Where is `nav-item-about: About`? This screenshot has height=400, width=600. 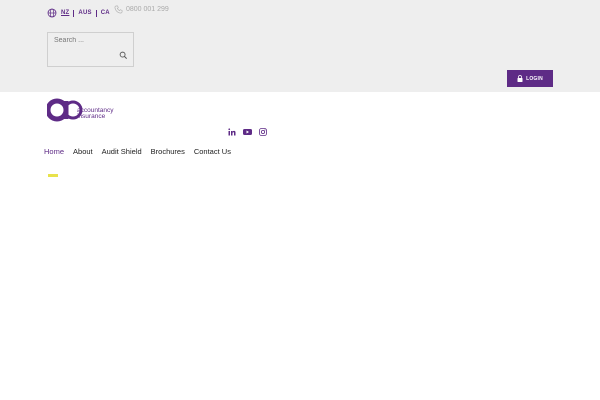 nav-item-about: About is located at coordinates (83, 151).